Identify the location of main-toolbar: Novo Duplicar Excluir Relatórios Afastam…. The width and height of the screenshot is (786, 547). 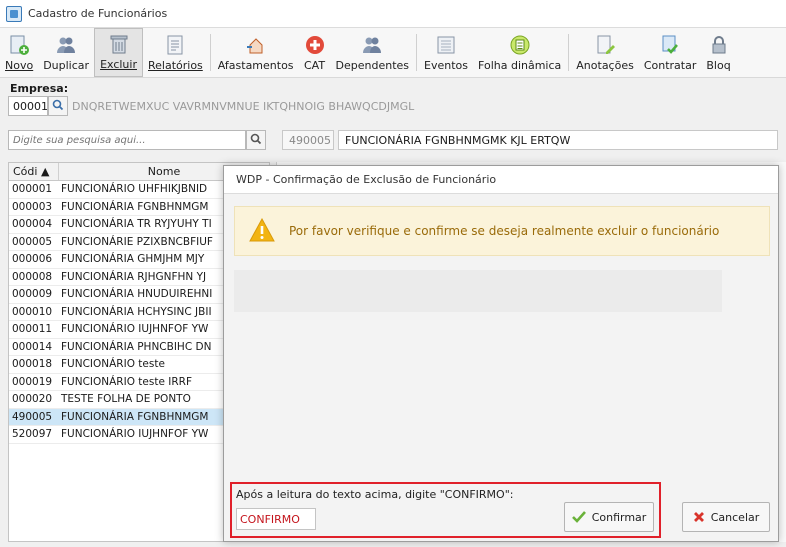
(393, 53).